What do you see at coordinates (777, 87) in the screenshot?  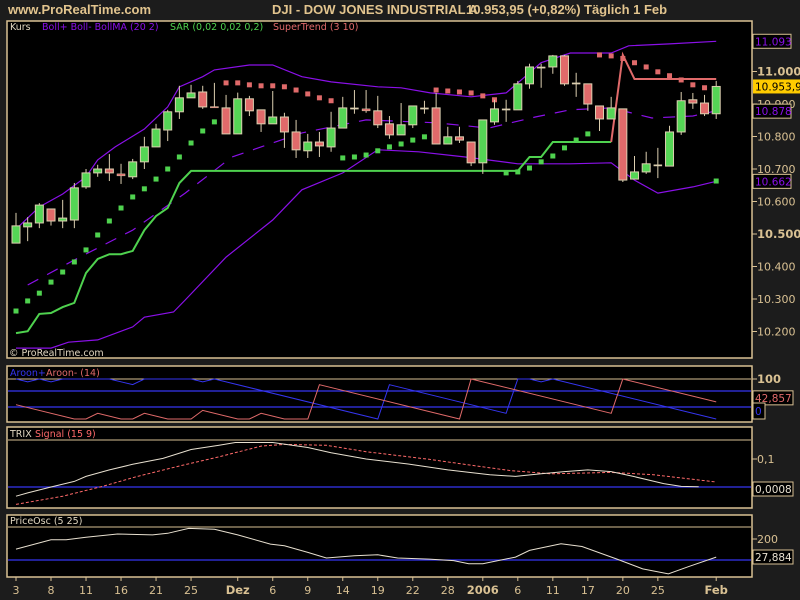 I see `last-price-value: 10.953,95` at bounding box center [777, 87].